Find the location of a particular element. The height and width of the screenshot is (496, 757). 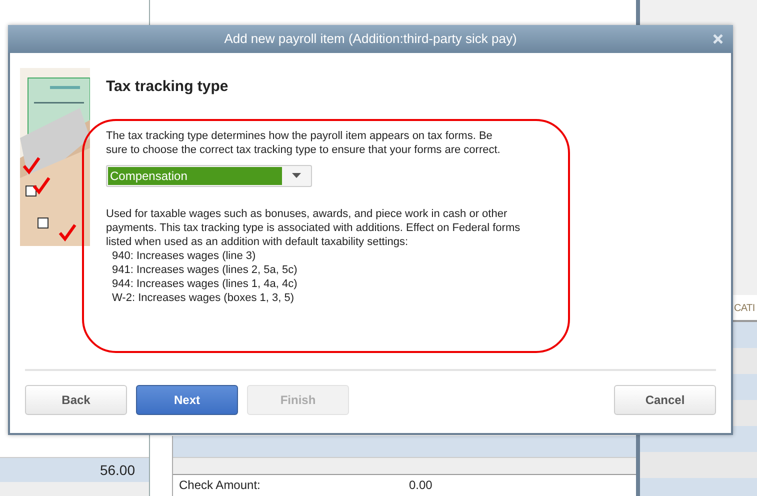

intro-text: The tax tracking type determines how the payroll item appears on tax forms. Be sure to choose the correct tax tracking type to ensure that your forms are correct. is located at coordinates (304, 142).